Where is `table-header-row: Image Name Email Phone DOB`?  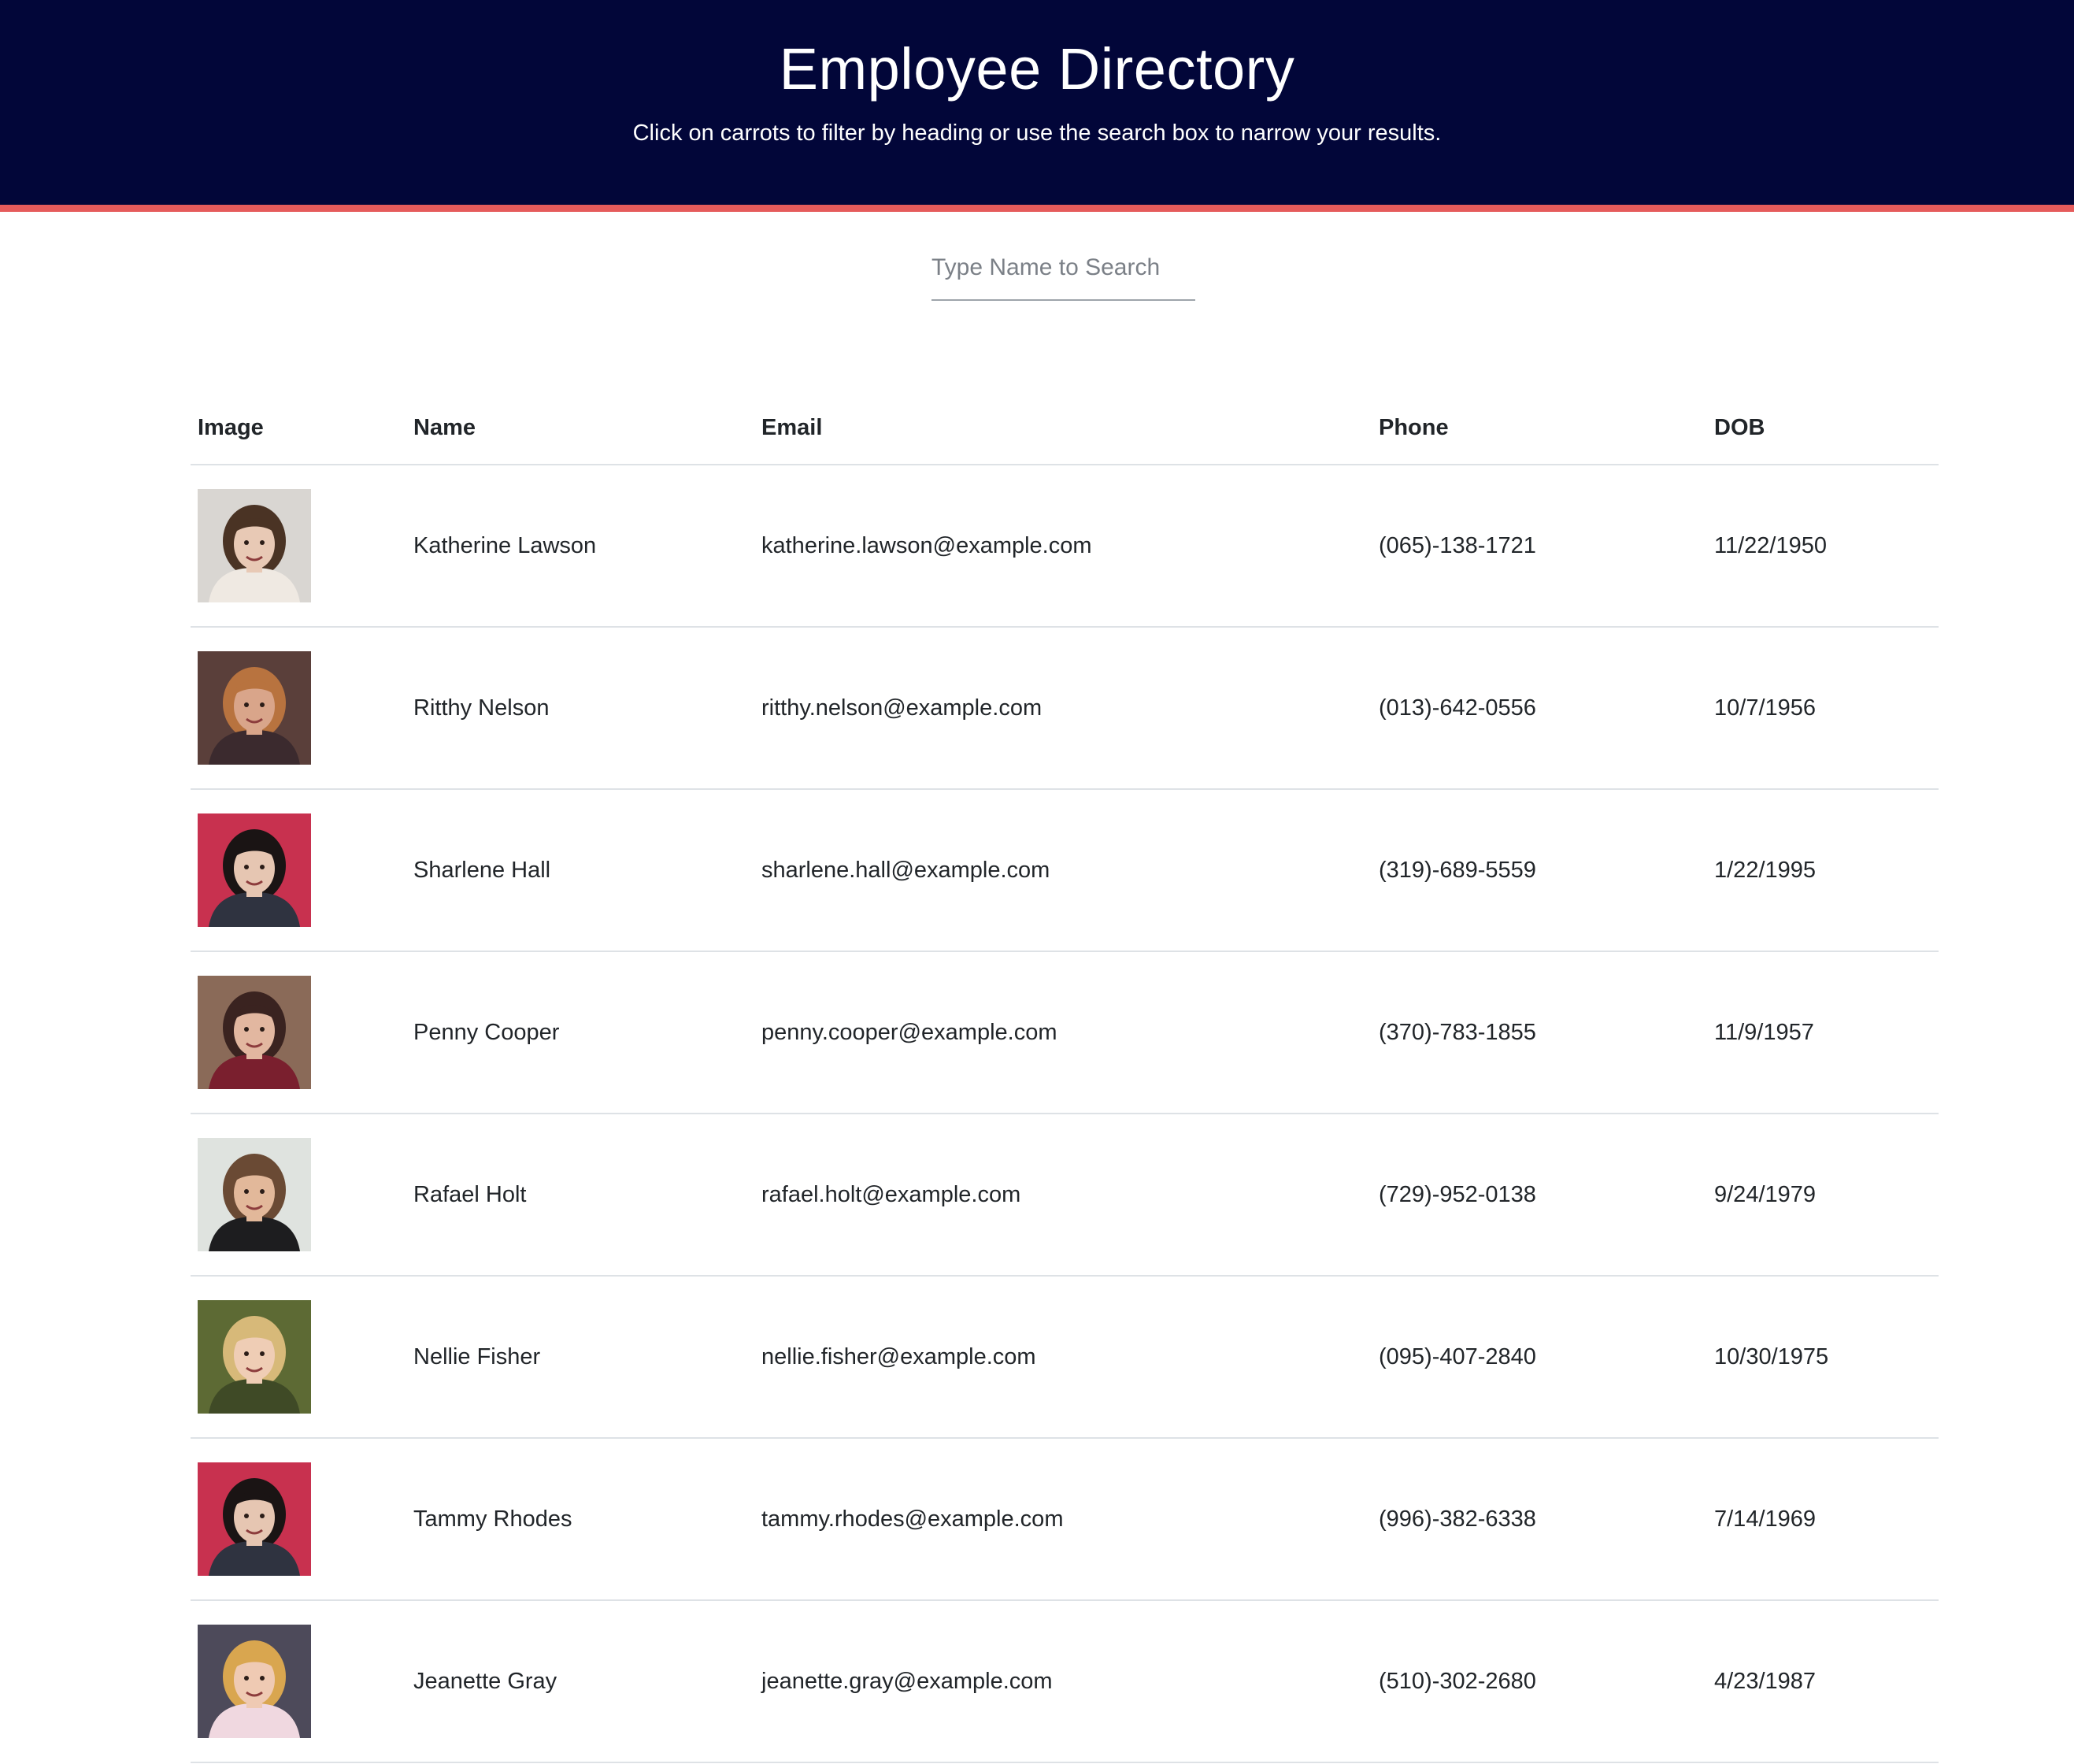 table-header-row: Image Name Email Phone DOB is located at coordinates (1065, 428).